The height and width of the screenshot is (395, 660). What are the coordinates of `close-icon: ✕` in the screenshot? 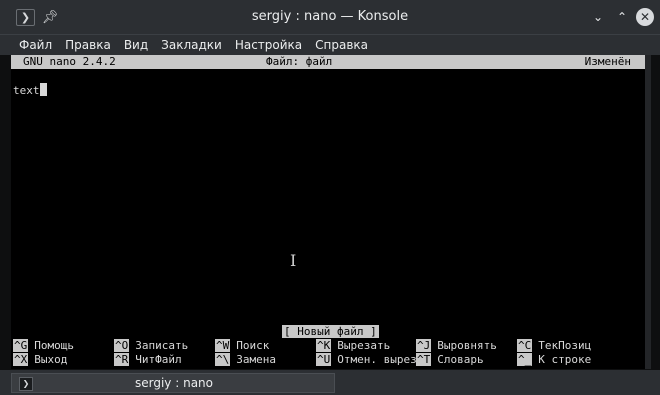 It's located at (645, 17).